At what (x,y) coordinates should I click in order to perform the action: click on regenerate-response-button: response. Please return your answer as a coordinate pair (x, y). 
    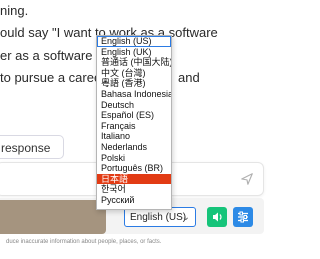
    Looking at the image, I should click on (32, 147).